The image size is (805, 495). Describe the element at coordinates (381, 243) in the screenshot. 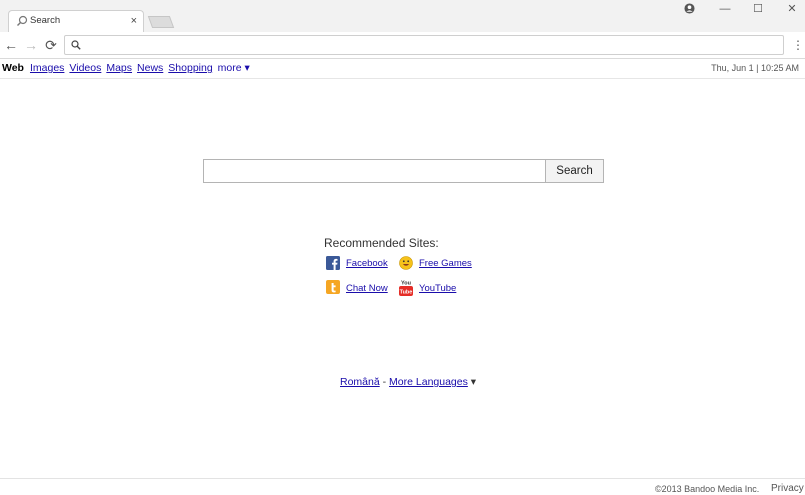

I see `recommended-title: Recommended Sites:` at that location.